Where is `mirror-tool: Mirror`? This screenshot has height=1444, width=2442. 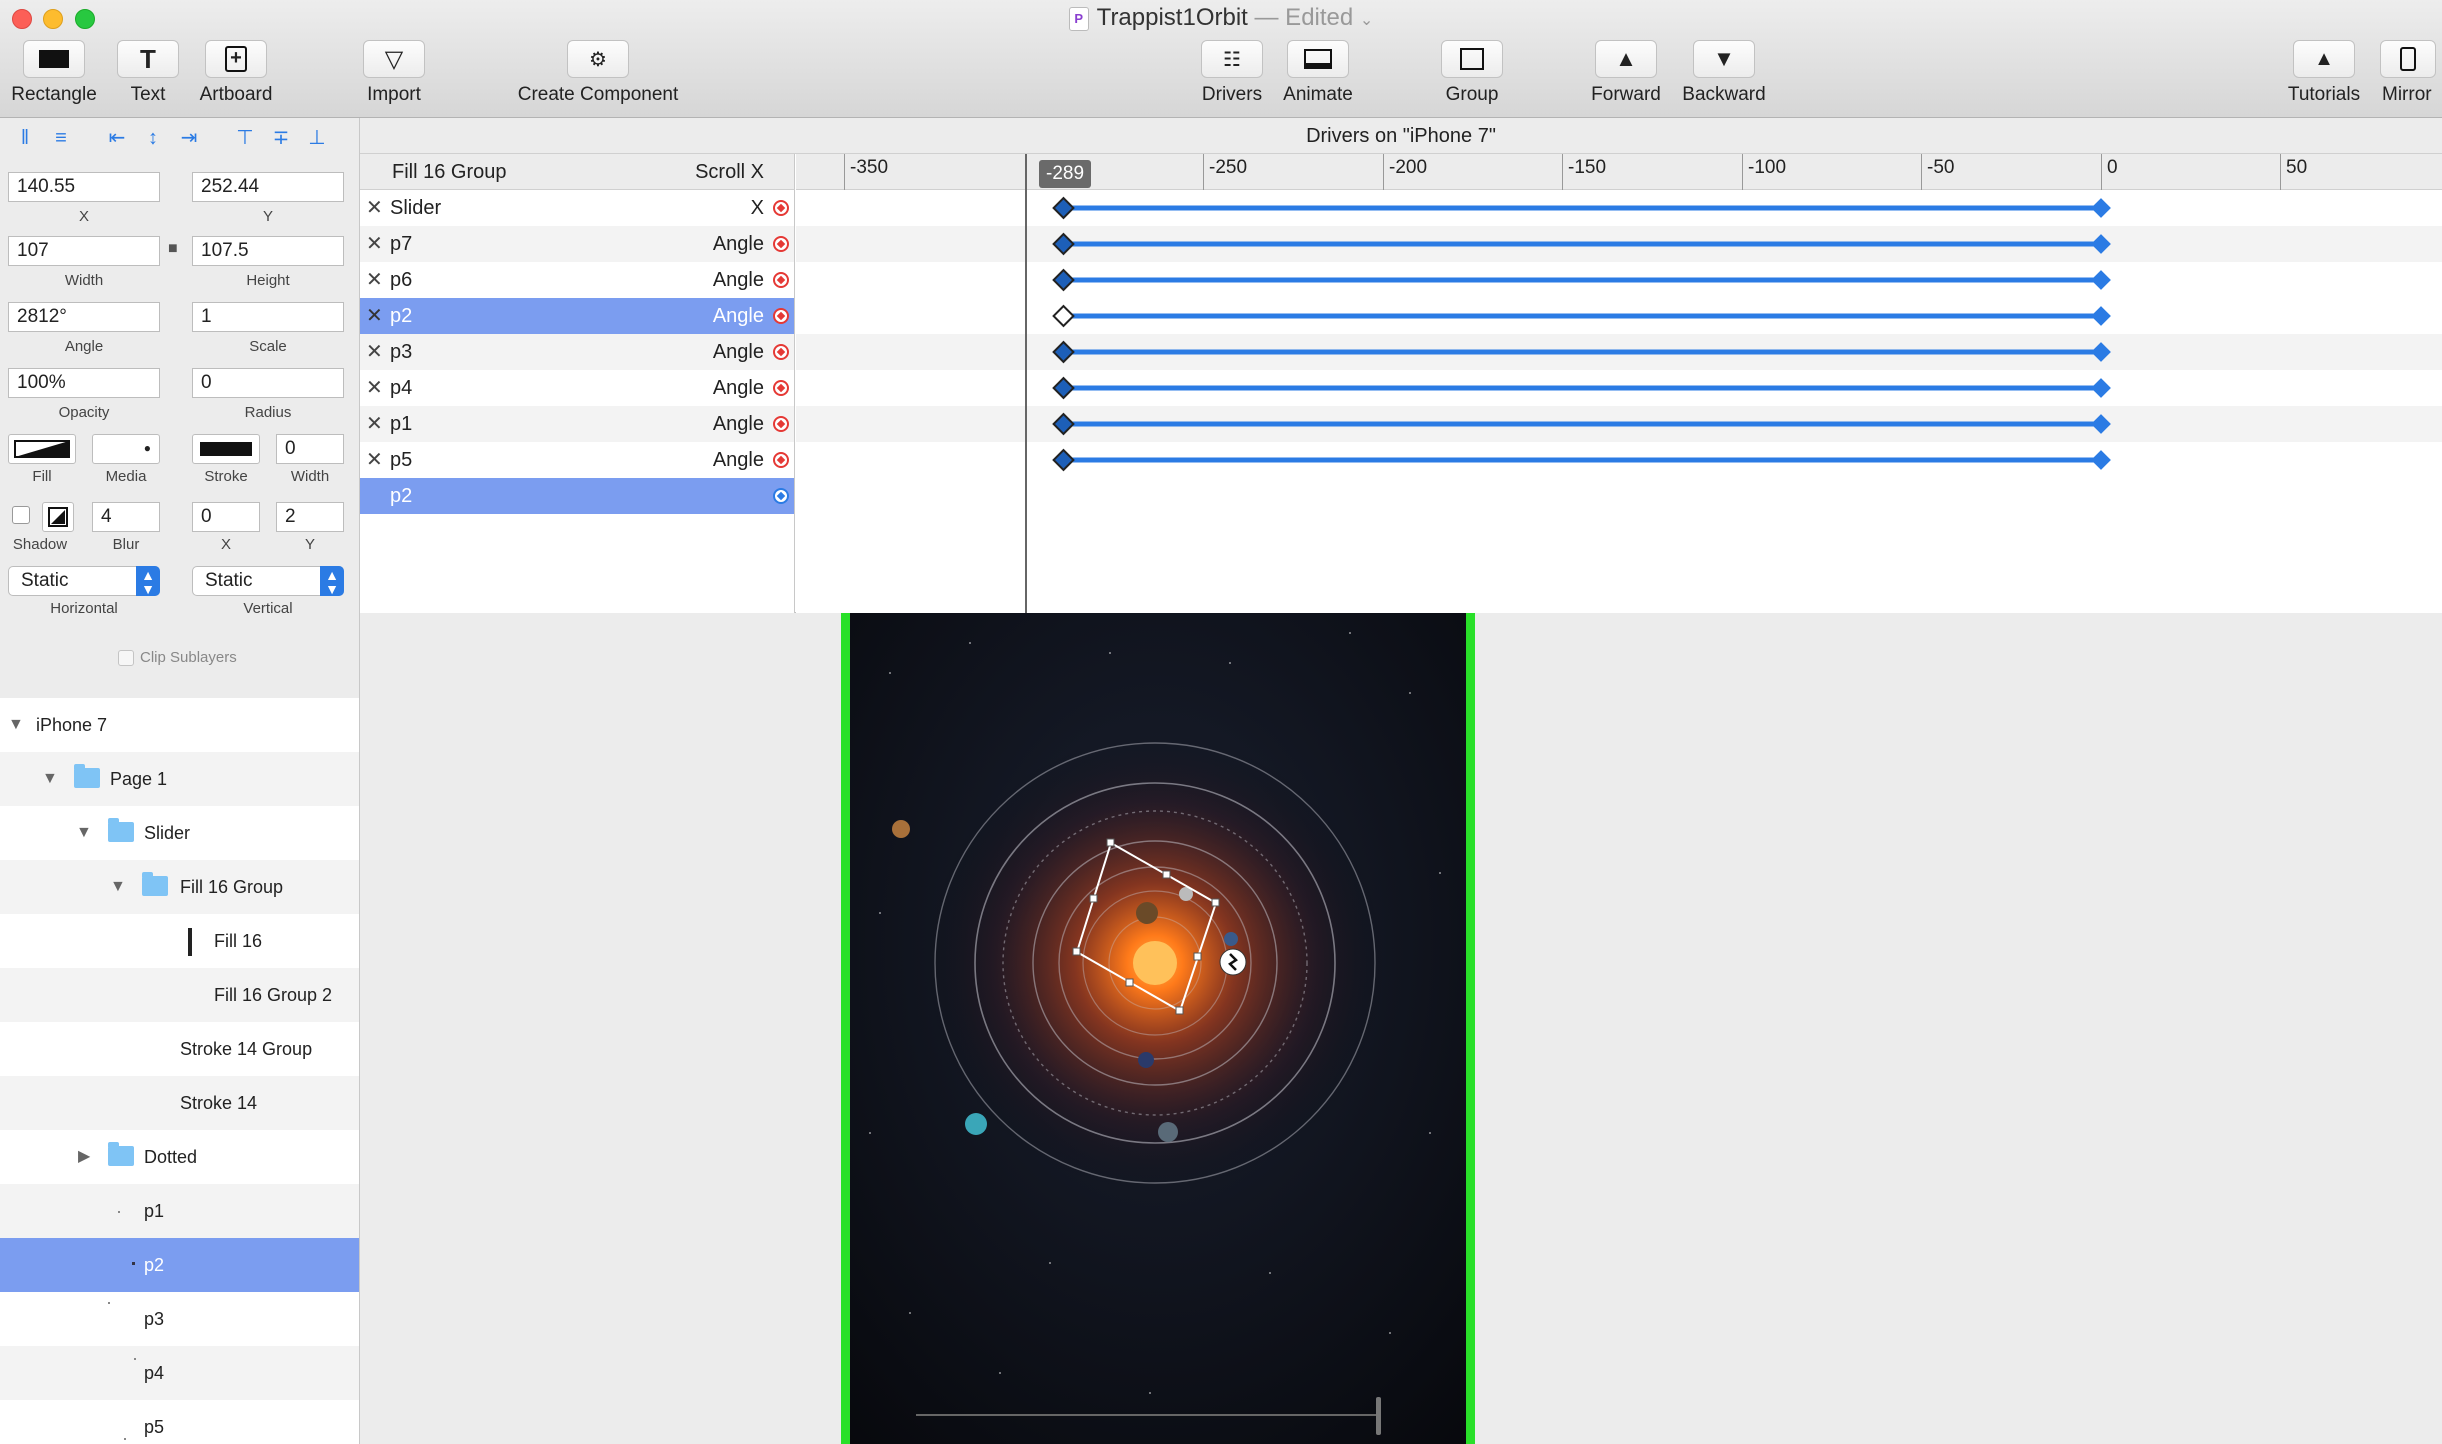 mirror-tool: Mirror is located at coordinates (2408, 73).